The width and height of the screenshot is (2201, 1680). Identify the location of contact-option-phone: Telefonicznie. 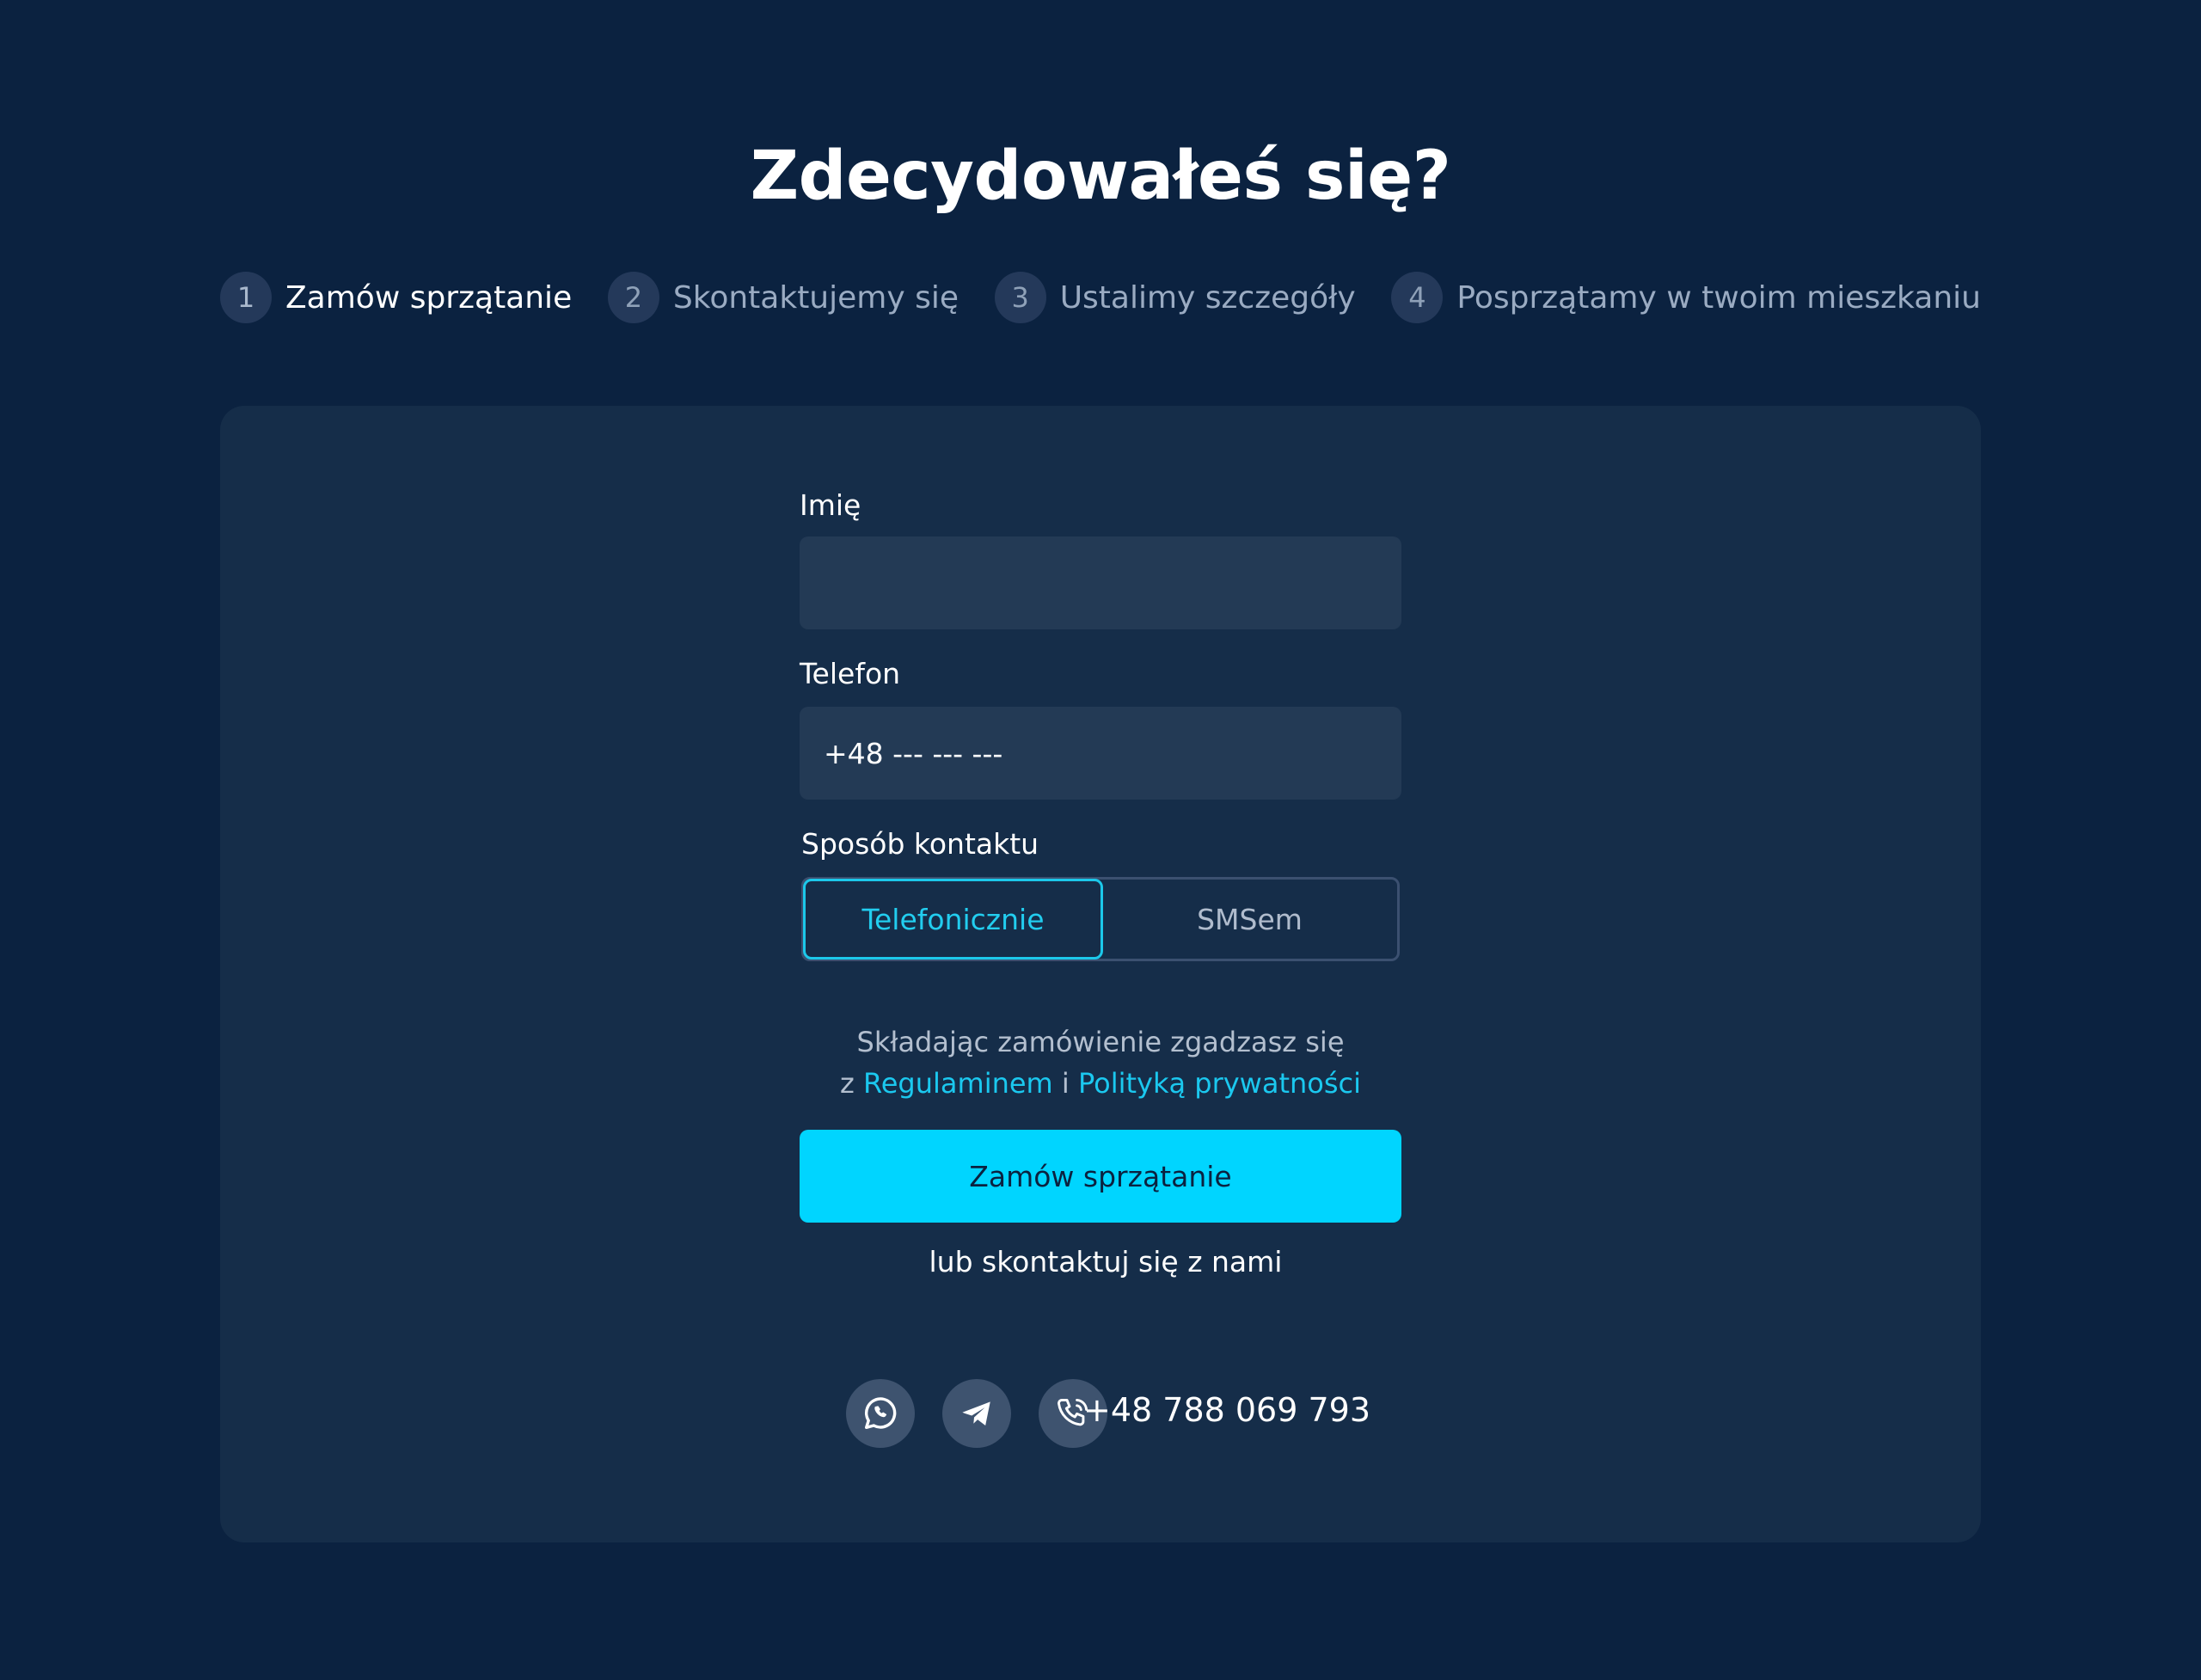
(953, 920).